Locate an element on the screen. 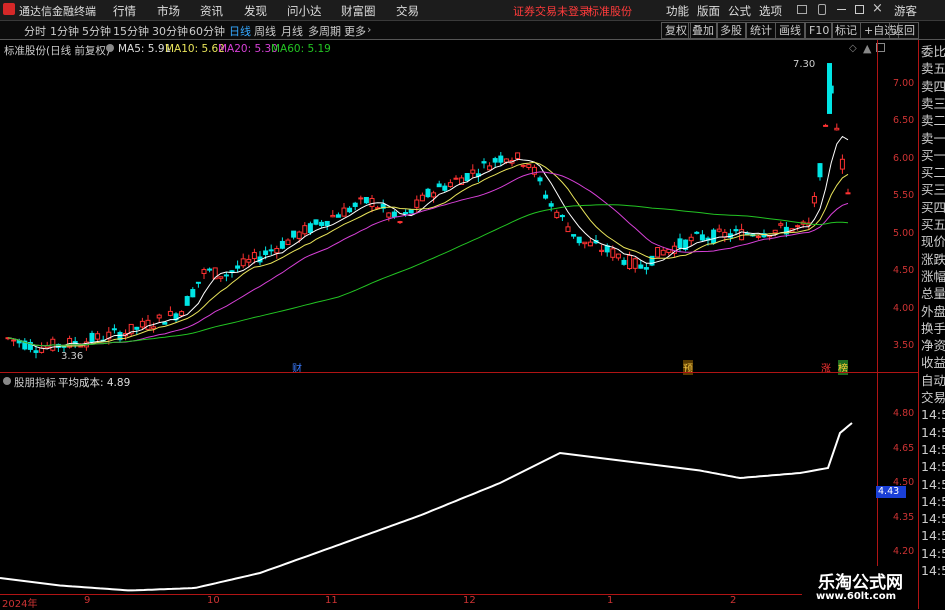  menu-market: 市场 is located at coordinates (168, 11).